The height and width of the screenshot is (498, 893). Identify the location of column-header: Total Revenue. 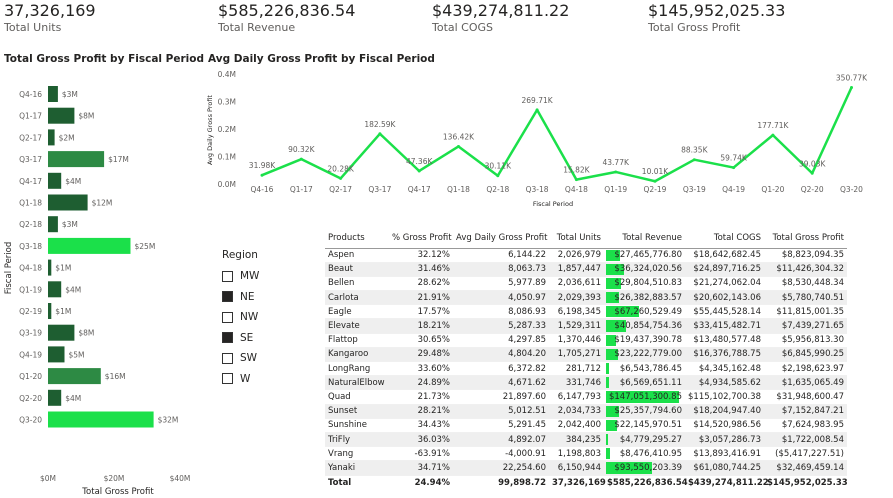
(644, 239).